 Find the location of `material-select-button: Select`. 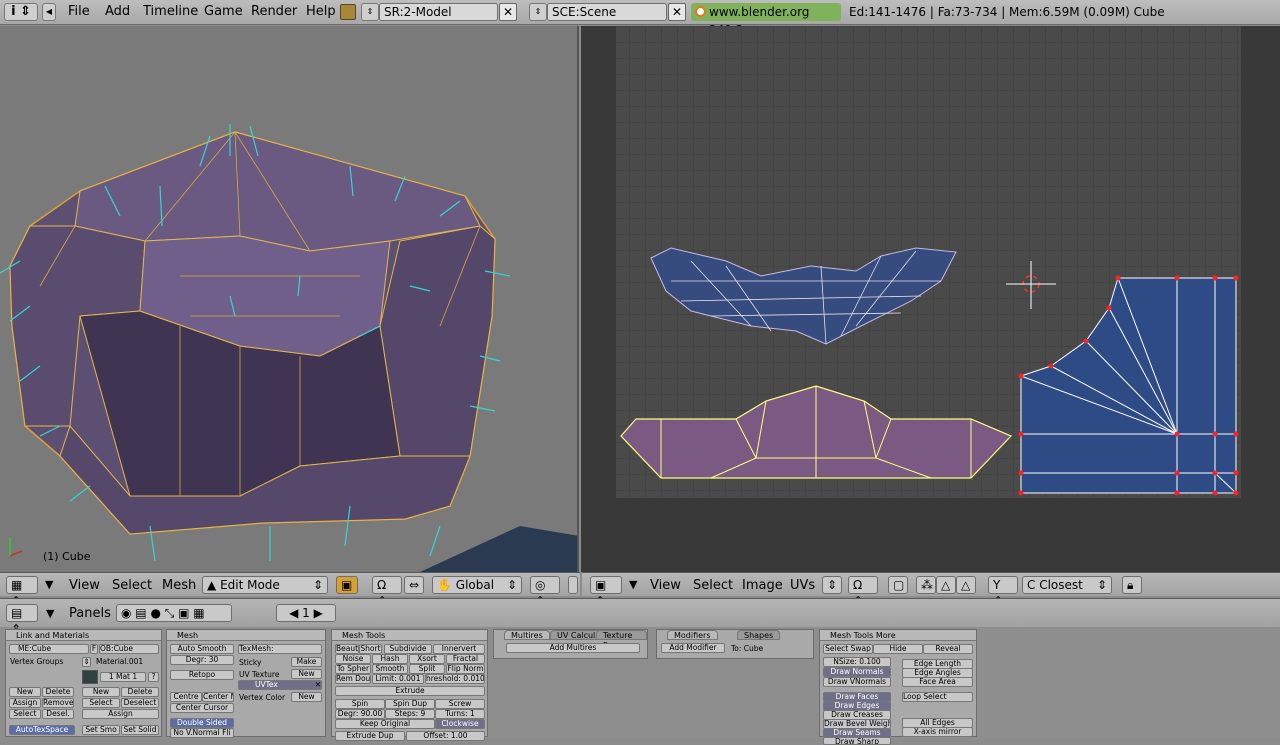

material-select-button: Select is located at coordinates (101, 703).